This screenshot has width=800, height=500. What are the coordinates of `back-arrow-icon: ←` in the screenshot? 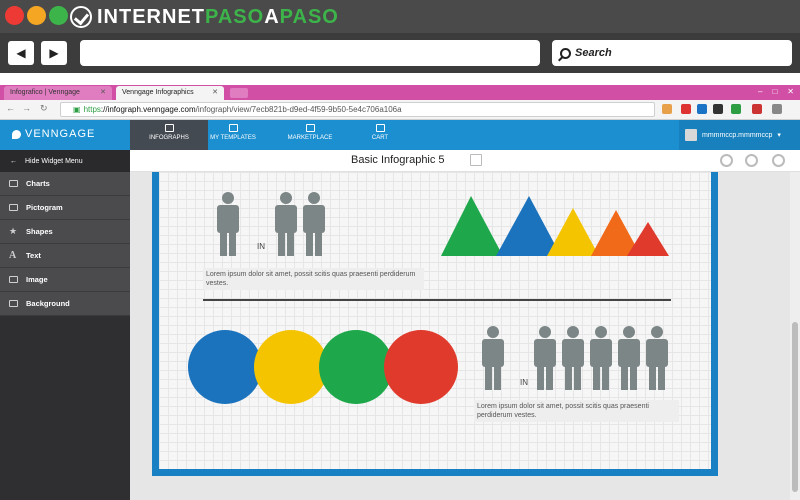 It's located at (10, 108).